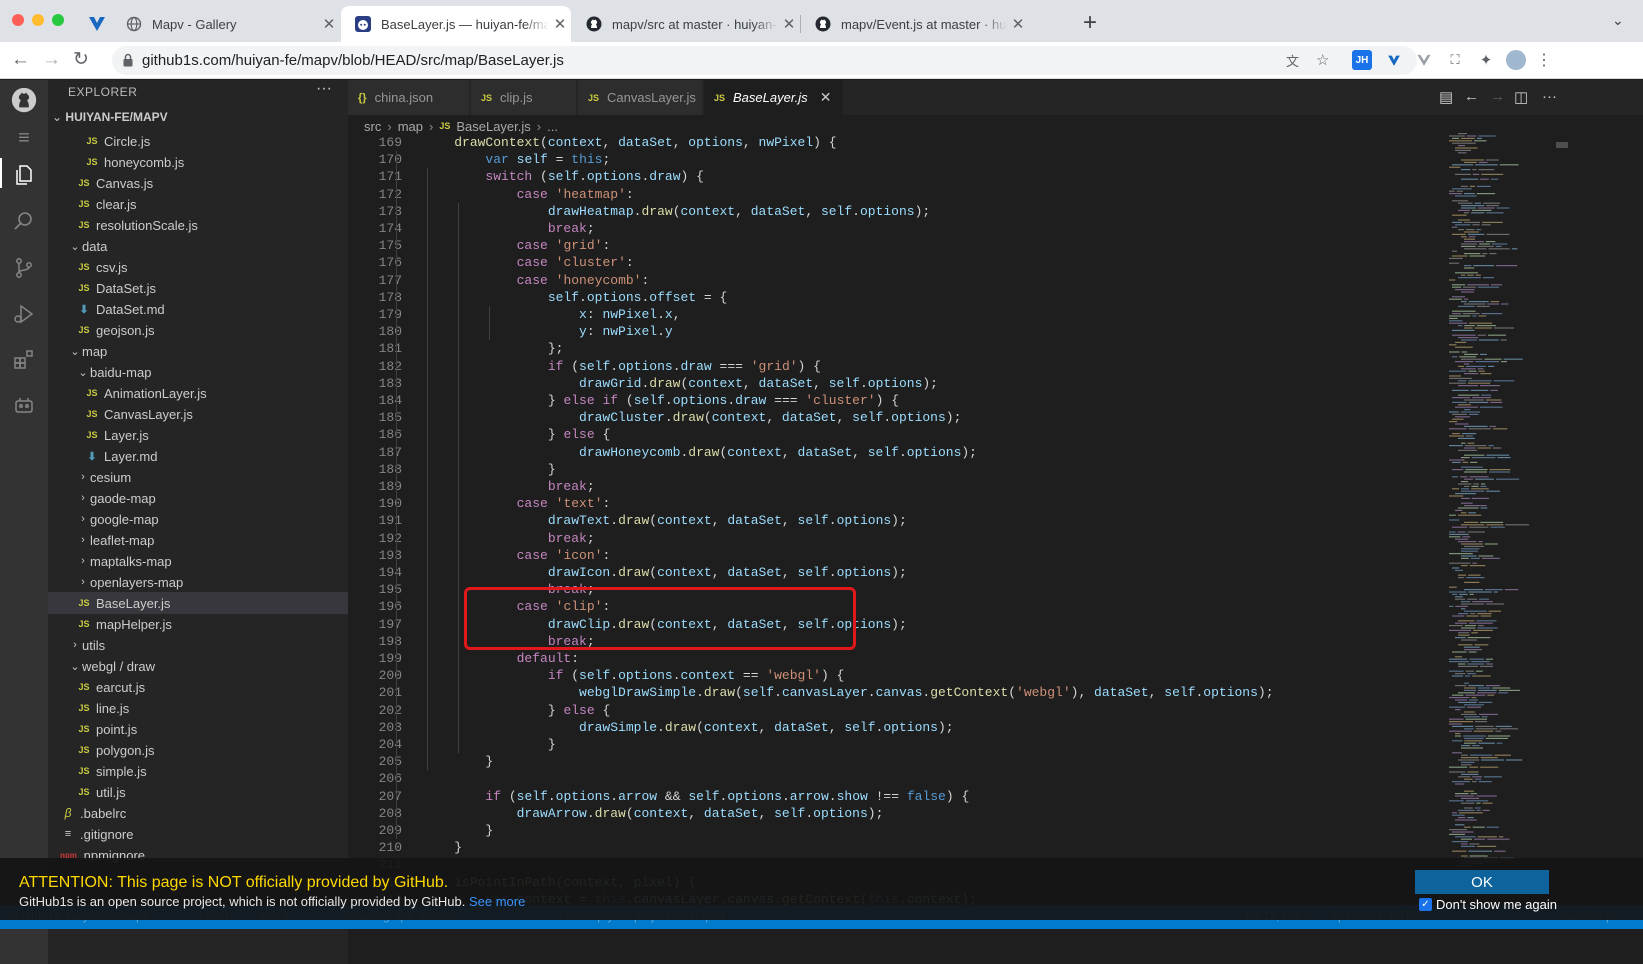 The image size is (1643, 964). I want to click on browser-tab-active: BaseLayer.js — huiyan-fe/mapv ✕, so click(456, 24).